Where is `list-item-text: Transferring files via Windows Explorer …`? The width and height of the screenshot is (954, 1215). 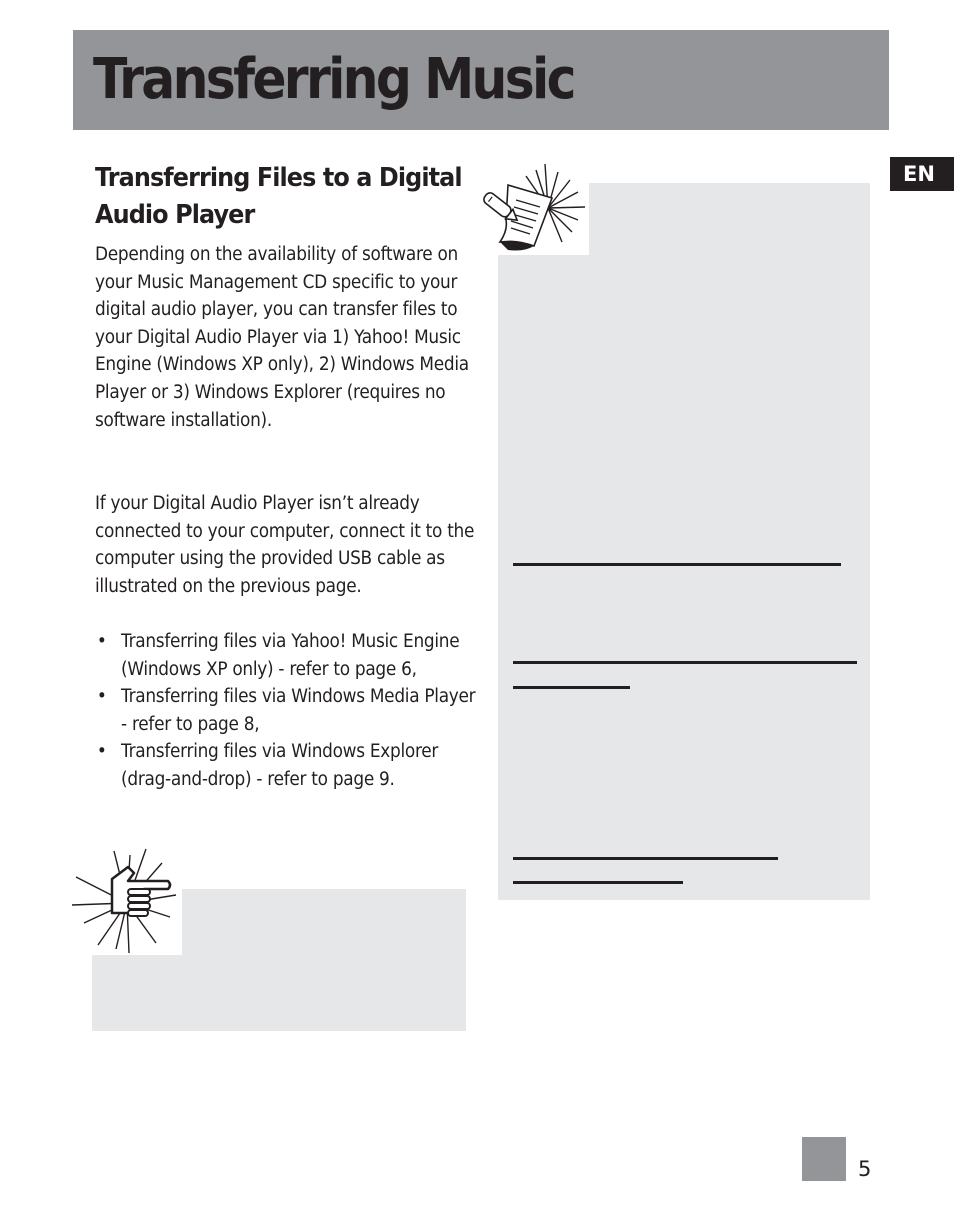
list-item-text: Transferring files via Windows Explorer … is located at coordinates (280, 765).